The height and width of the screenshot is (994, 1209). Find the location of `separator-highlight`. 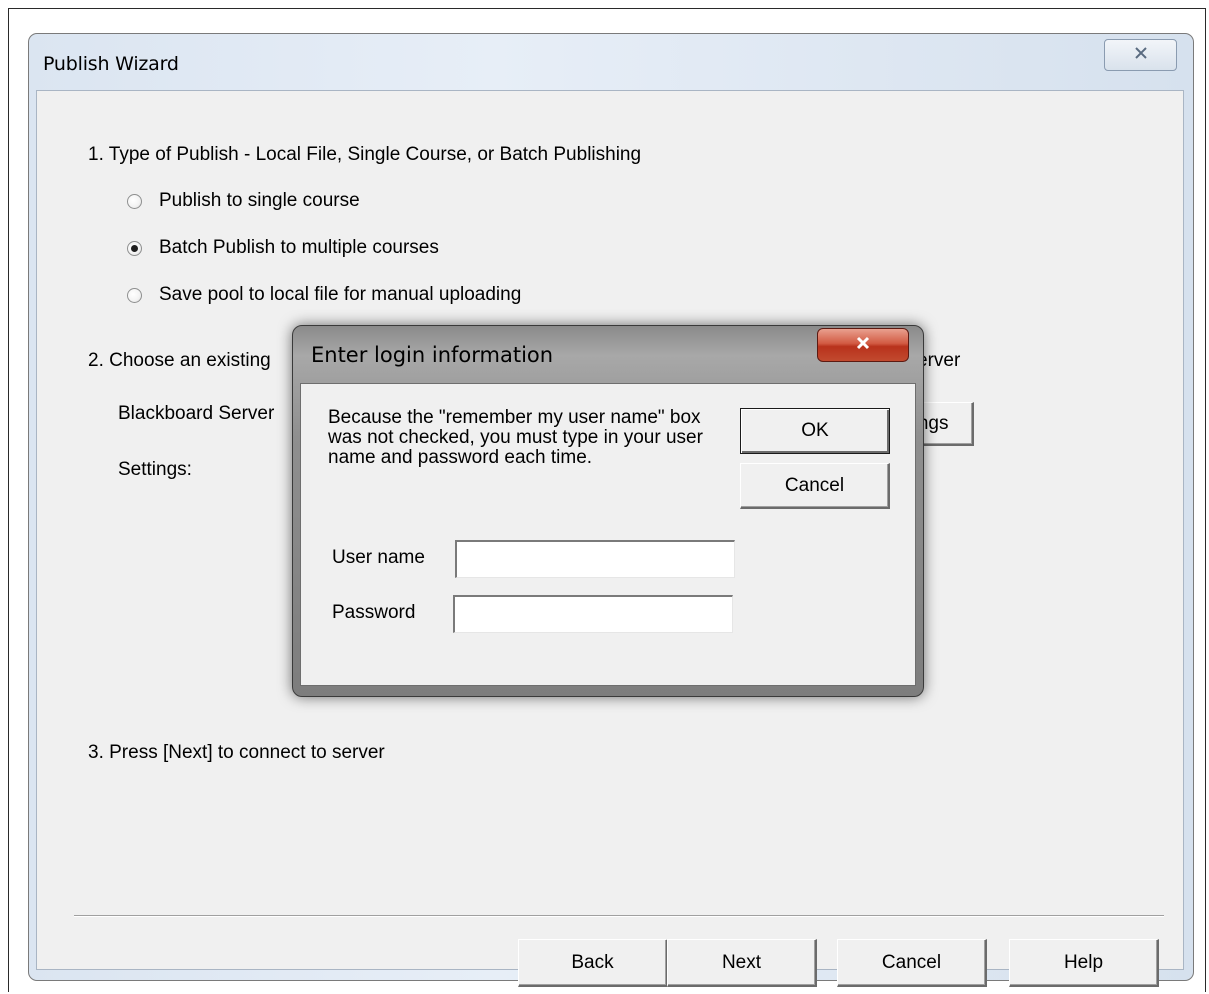

separator-highlight is located at coordinates (619, 916).